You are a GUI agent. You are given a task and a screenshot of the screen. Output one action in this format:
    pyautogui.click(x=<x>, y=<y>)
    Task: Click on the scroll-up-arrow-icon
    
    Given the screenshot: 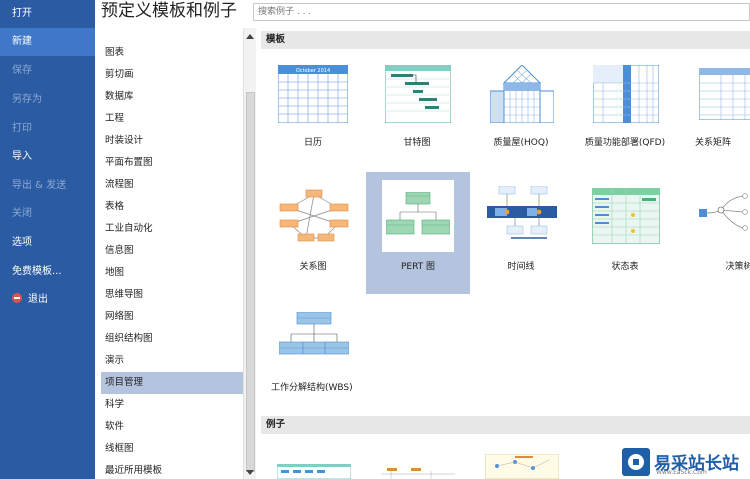 What is the action you would take?
    pyautogui.click(x=250, y=36)
    